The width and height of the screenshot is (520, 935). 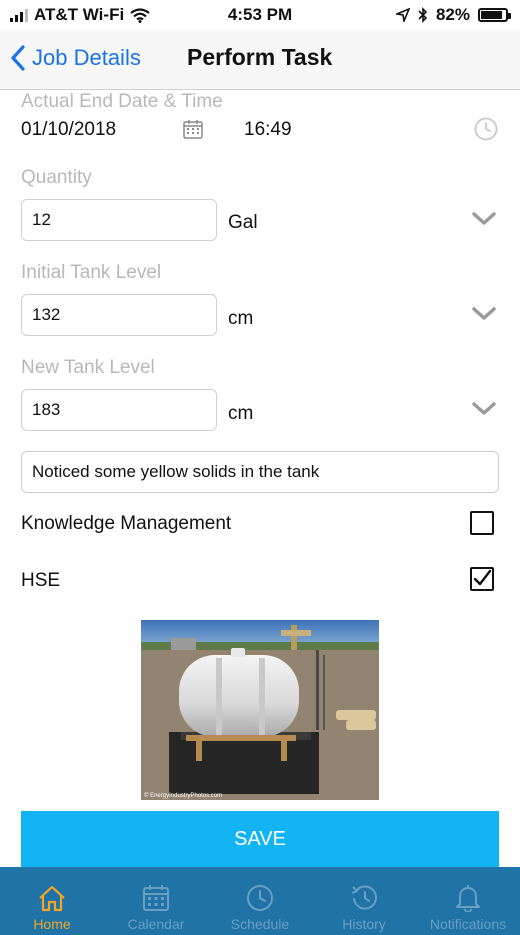 I want to click on tank-photo-image: © EnergyIndustryPhotos.com, so click(x=260, y=710).